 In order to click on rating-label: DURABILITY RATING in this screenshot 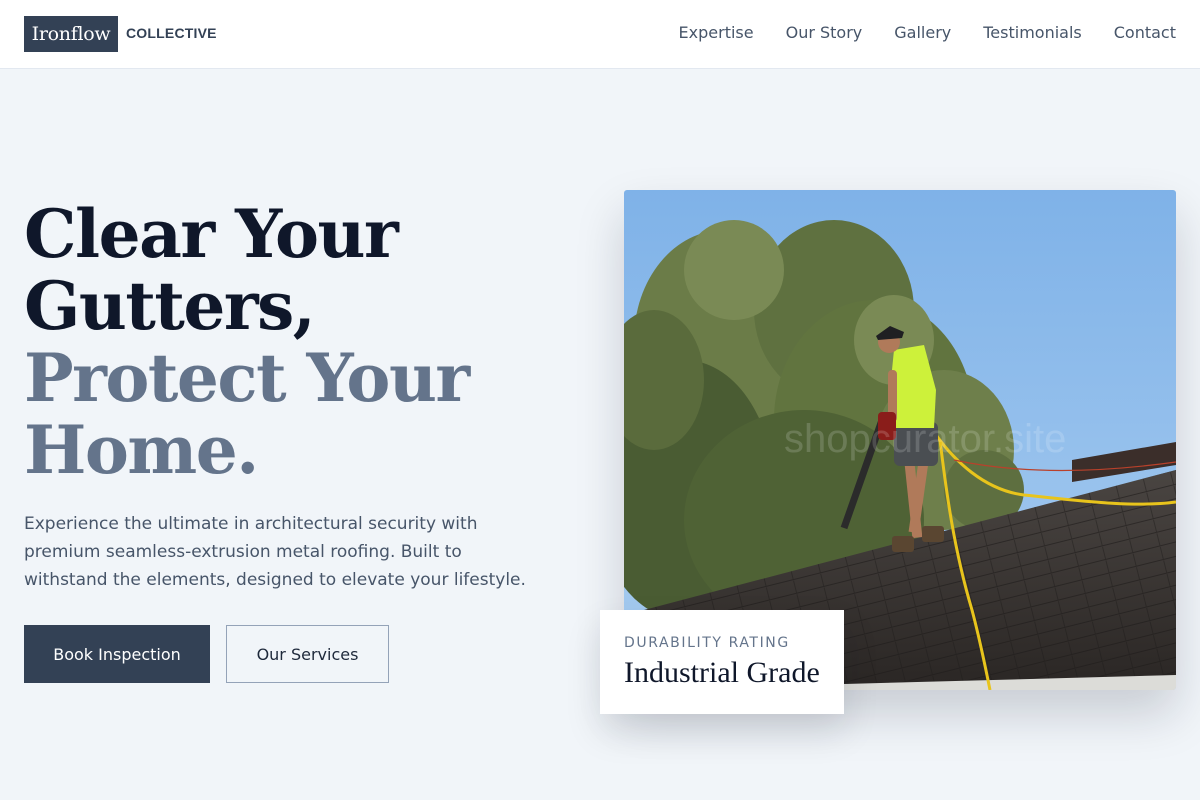, I will do `click(707, 643)`.